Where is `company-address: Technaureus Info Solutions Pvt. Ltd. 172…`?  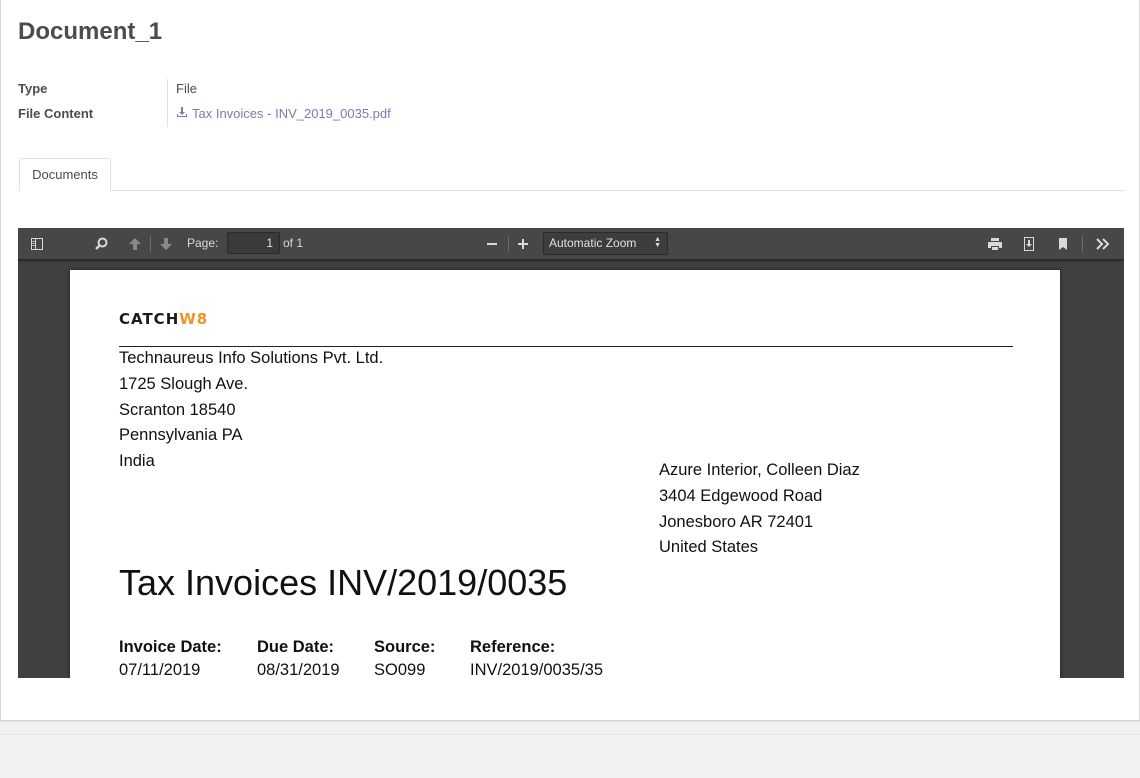 company-address: Technaureus Info Solutions Pvt. Ltd. 172… is located at coordinates (251, 410).